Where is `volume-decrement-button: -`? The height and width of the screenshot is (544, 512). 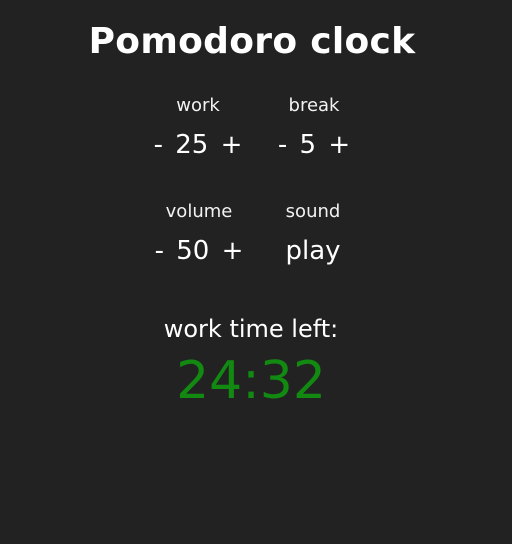 volume-decrement-button: - is located at coordinates (159, 251).